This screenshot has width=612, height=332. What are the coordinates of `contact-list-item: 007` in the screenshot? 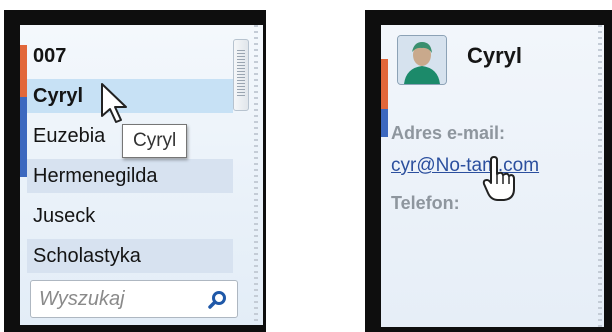 It's located at (130, 56).